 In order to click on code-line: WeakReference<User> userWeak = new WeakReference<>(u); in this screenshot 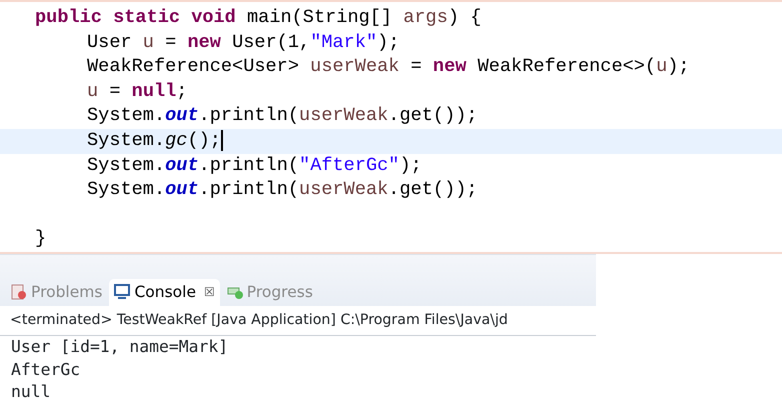, I will do `click(388, 67)`.